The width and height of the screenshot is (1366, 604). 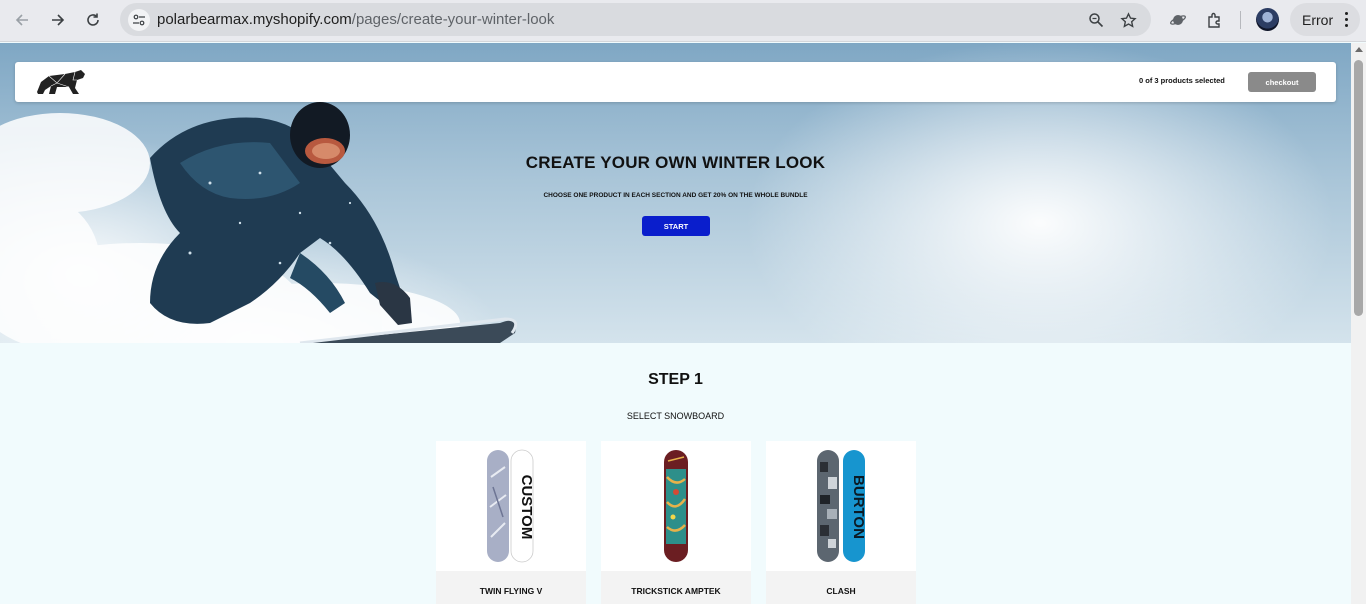 What do you see at coordinates (841, 587) in the screenshot?
I see `product-name: CLASH` at bounding box center [841, 587].